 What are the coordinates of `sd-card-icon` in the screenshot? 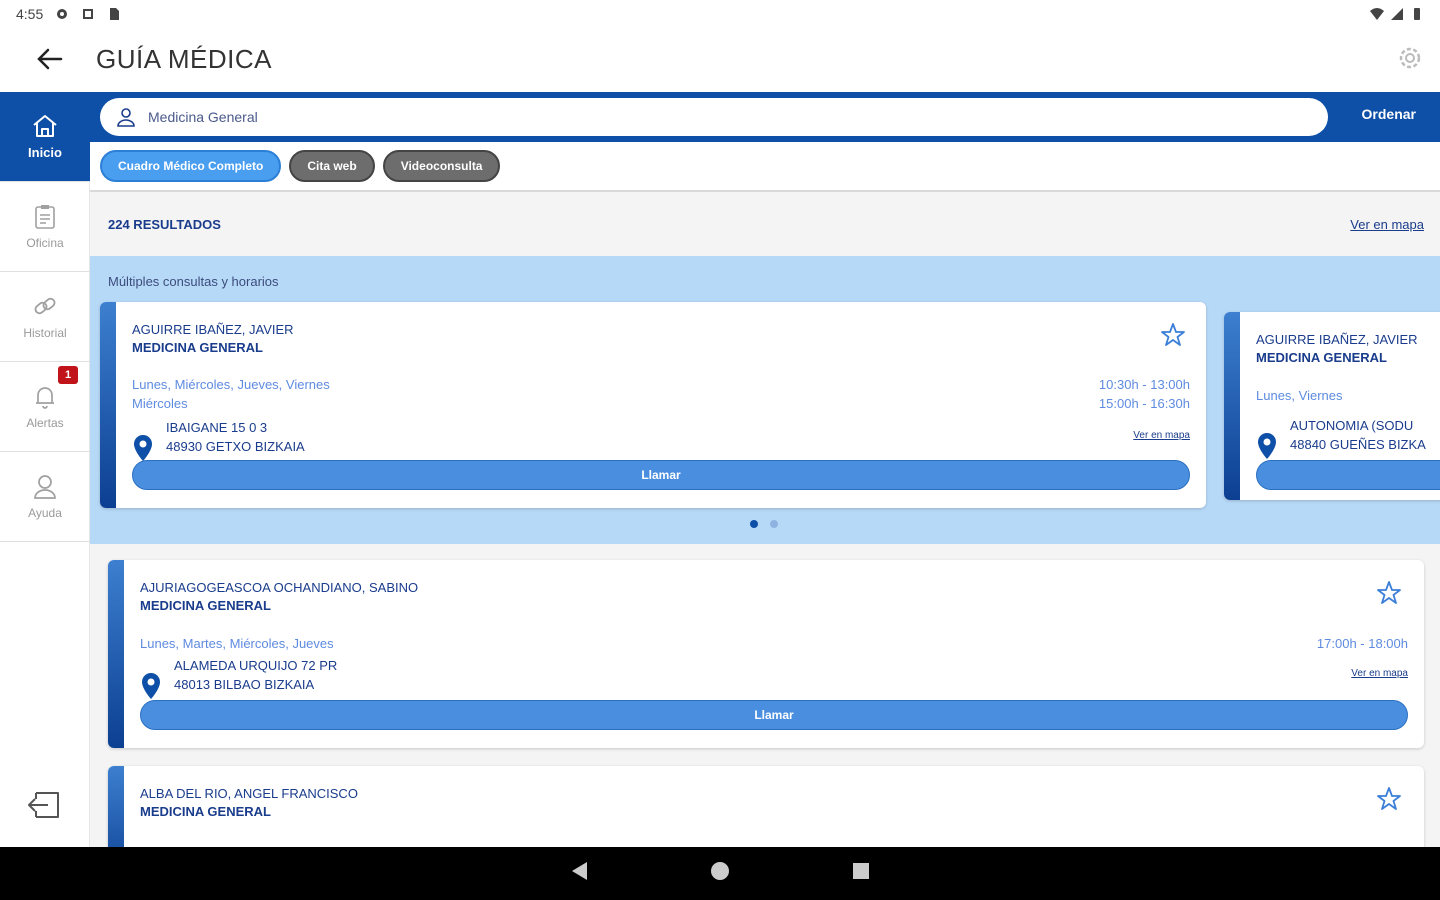 It's located at (115, 14).